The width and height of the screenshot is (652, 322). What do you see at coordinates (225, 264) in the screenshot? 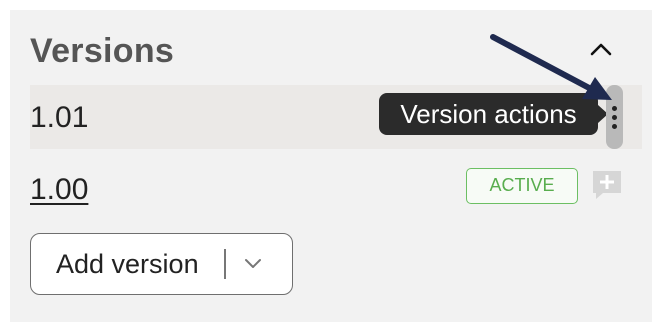
I see `button-divider` at bounding box center [225, 264].